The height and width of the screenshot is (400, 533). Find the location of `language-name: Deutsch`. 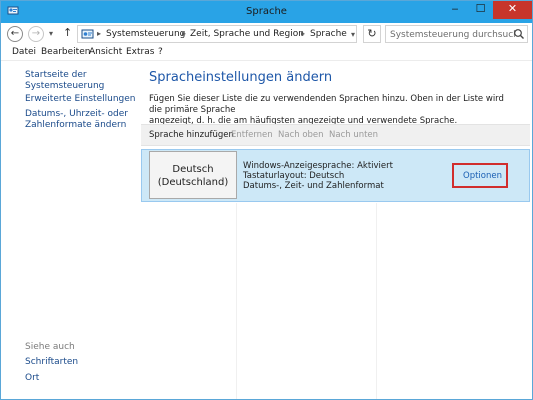

language-name: Deutsch is located at coordinates (193, 169).